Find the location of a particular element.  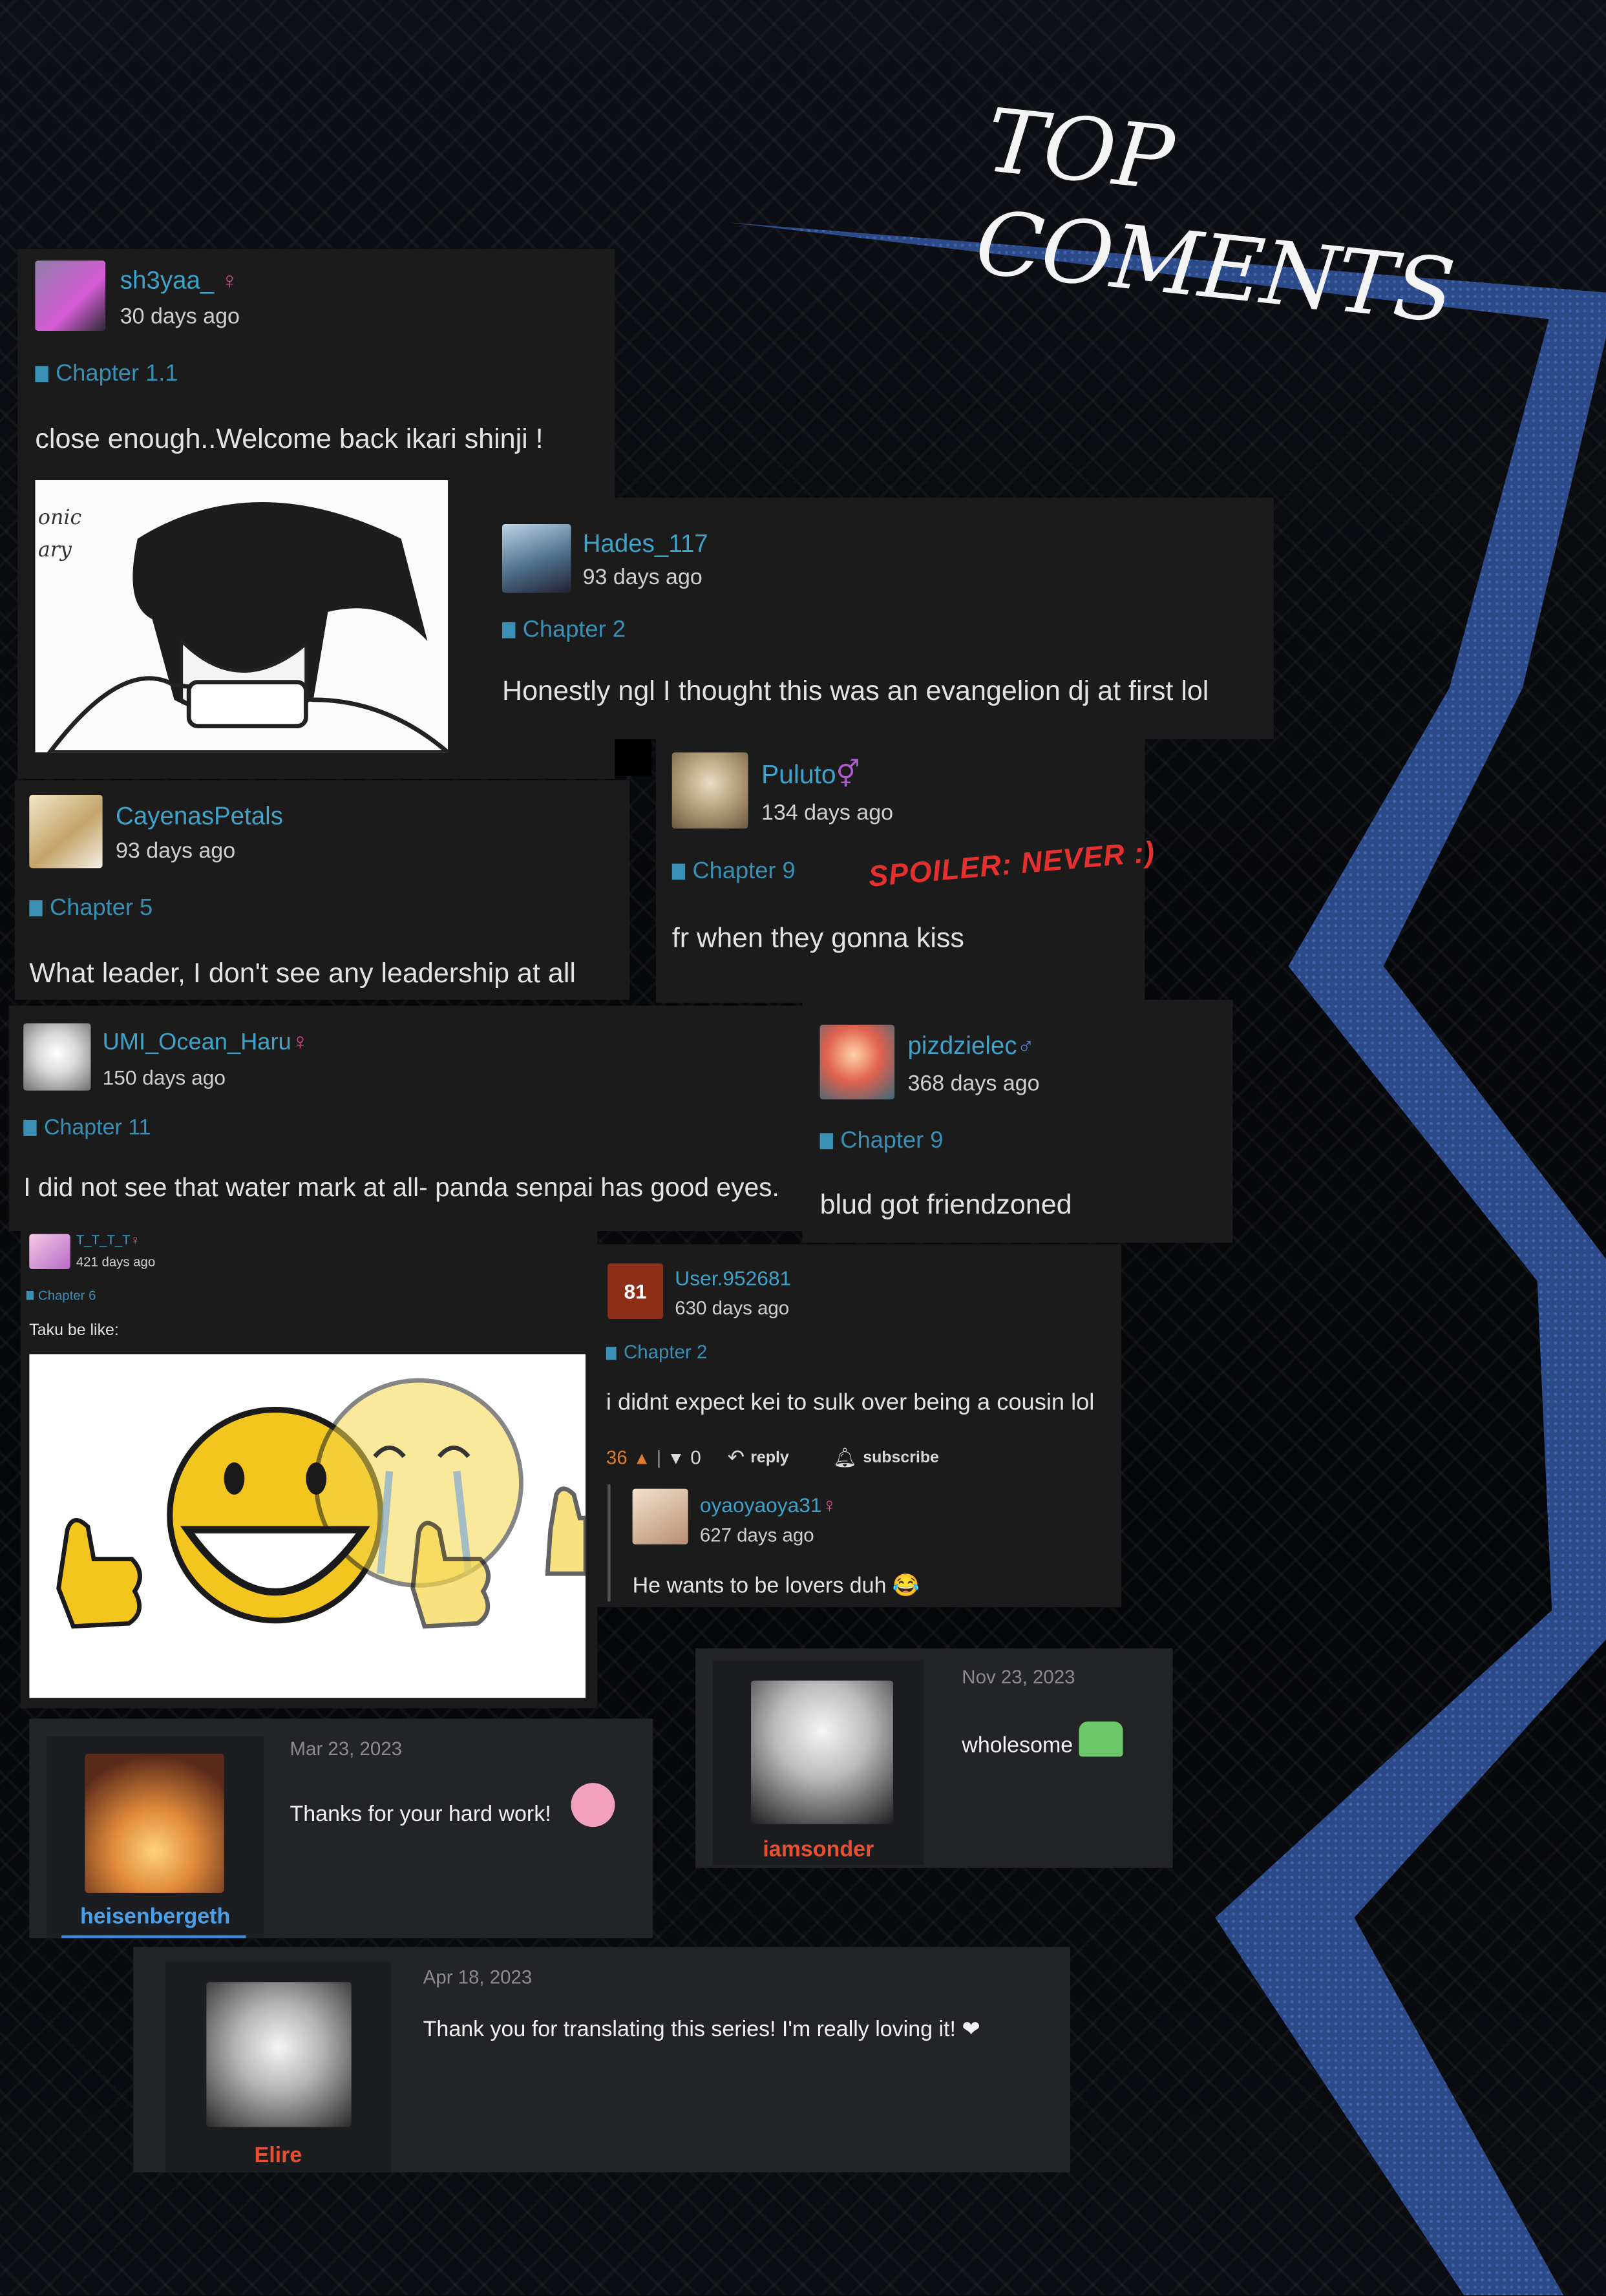

username: UMI_Ocean_Haru is located at coordinates (197, 1043).